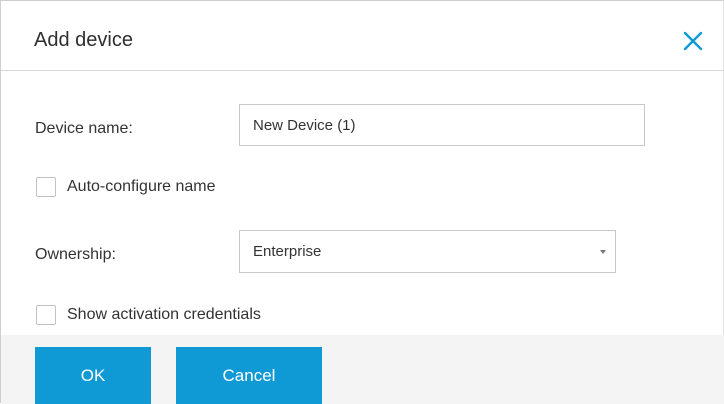 The height and width of the screenshot is (404, 724). What do you see at coordinates (83, 40) in the screenshot?
I see `dialog-title: Add device` at bounding box center [83, 40].